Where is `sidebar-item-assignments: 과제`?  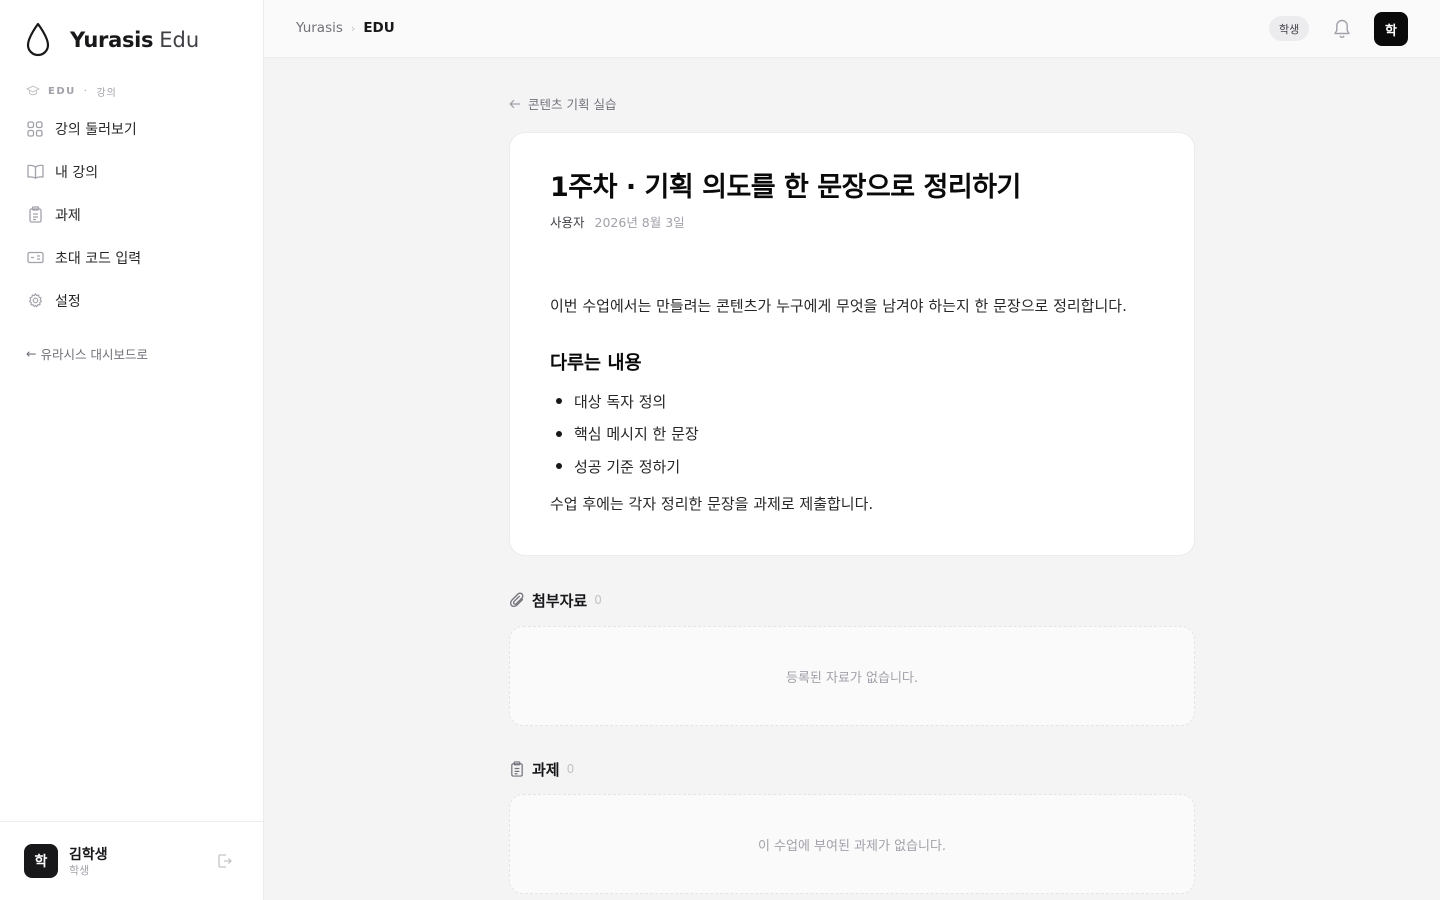
sidebar-item-assignments: 과제 is located at coordinates (132, 214).